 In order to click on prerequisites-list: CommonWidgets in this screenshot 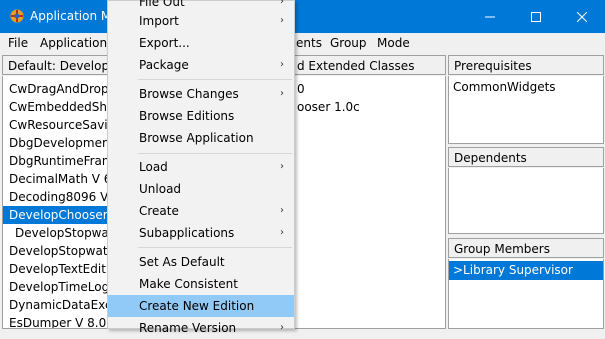, I will do `click(526, 110)`.